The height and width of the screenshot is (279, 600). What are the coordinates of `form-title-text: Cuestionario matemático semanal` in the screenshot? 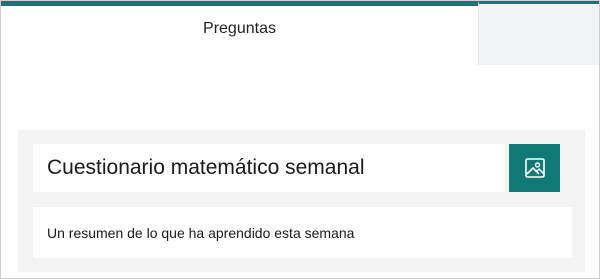 It's located at (206, 167).